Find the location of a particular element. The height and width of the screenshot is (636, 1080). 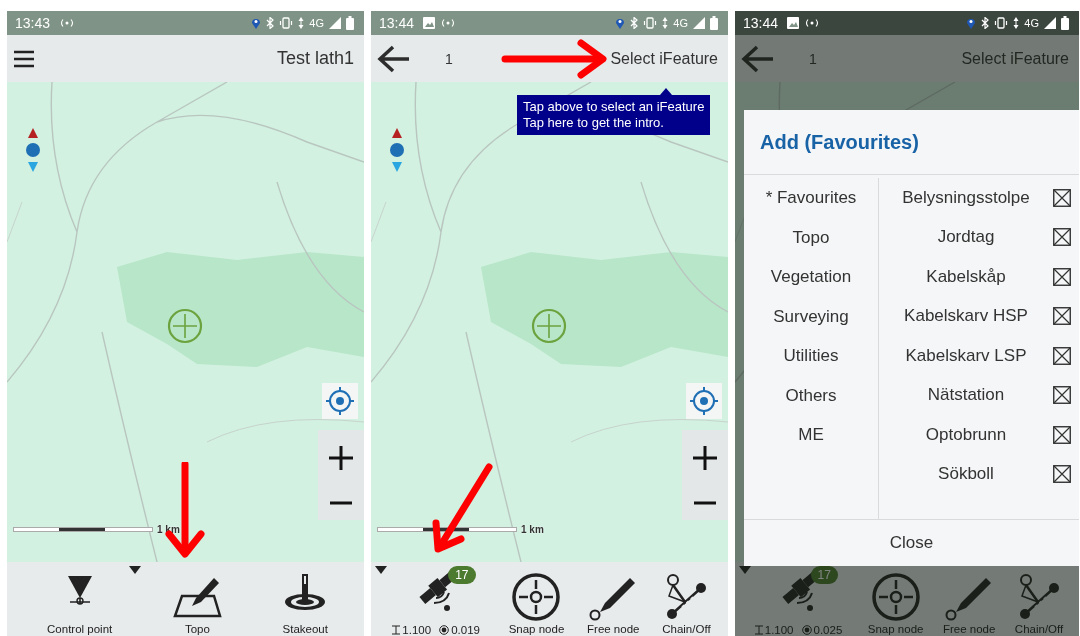

dialog-title: Add (Favourites) is located at coordinates (911, 142).